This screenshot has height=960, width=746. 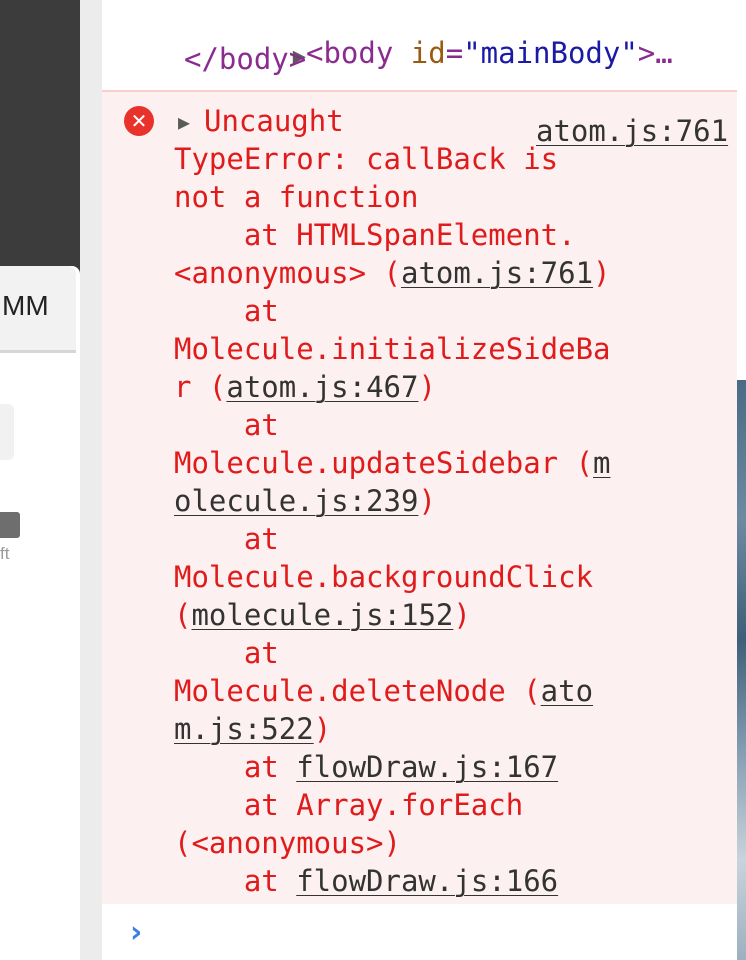 I want to click on background-page, so click(x=40, y=613).